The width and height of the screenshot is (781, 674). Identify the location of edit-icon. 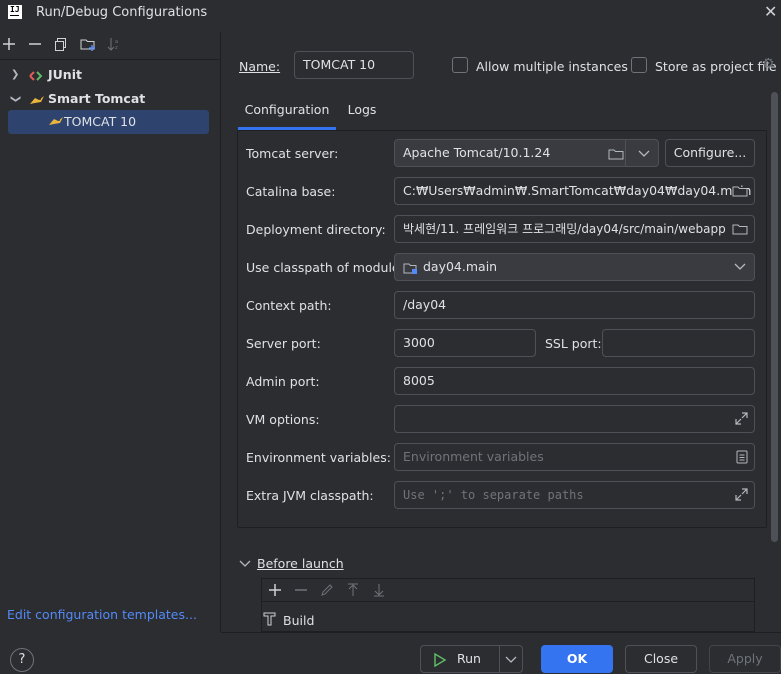
(327, 591).